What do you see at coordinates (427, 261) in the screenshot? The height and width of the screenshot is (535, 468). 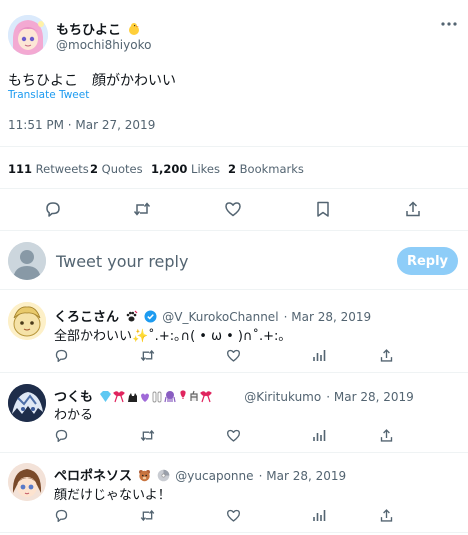 I see `reply-button: Reply` at bounding box center [427, 261].